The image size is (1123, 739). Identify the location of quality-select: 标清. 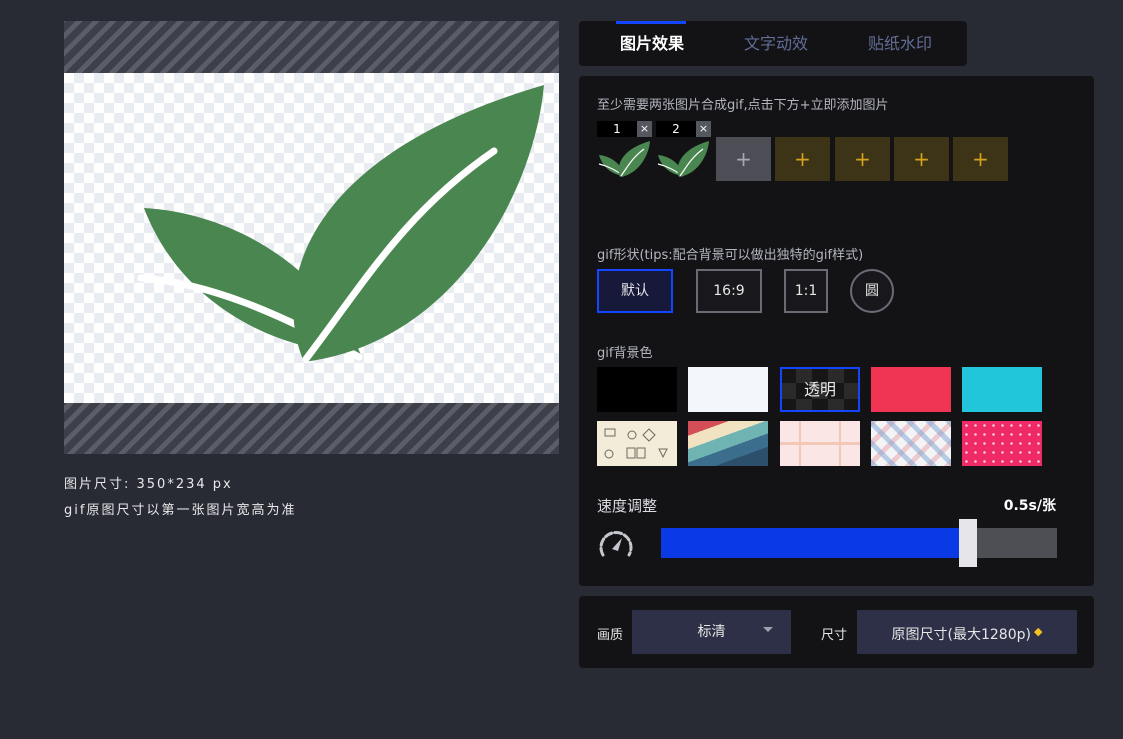
(711, 632).